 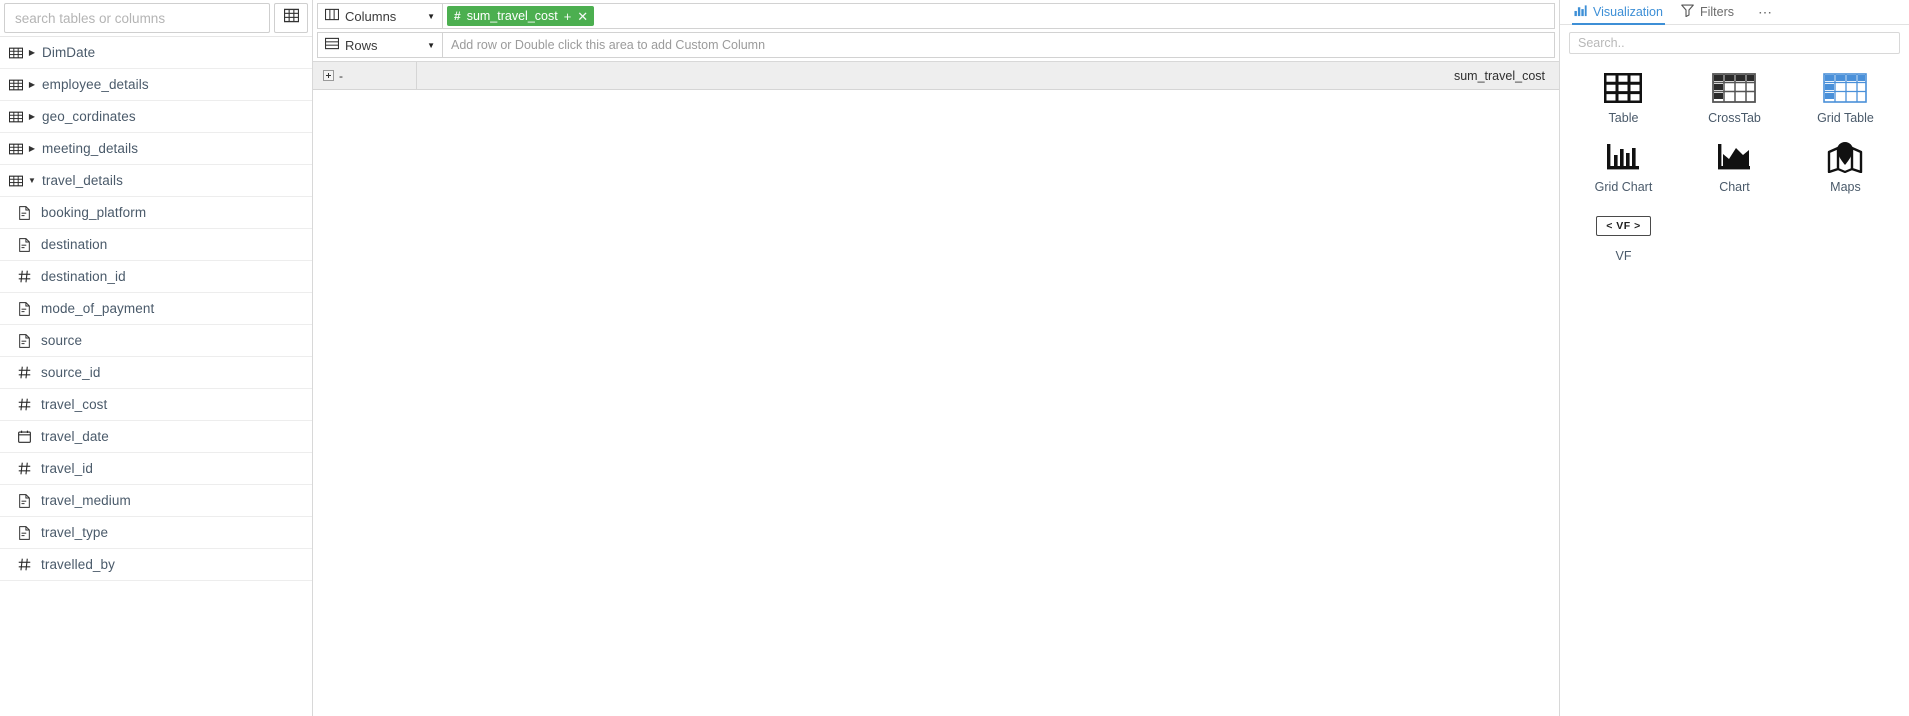 I want to click on tree-item-column: travel_medium, so click(x=156, y=501).